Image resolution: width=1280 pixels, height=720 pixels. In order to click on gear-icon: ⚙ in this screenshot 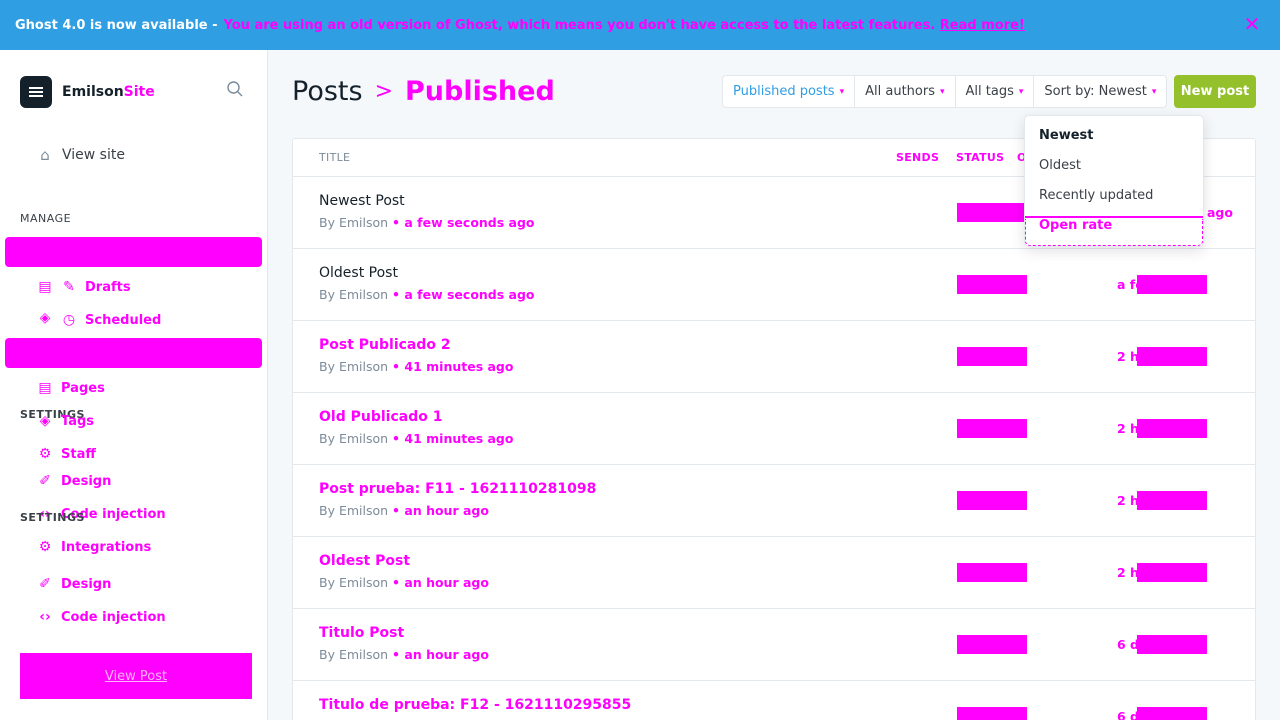, I will do `click(45, 454)`.